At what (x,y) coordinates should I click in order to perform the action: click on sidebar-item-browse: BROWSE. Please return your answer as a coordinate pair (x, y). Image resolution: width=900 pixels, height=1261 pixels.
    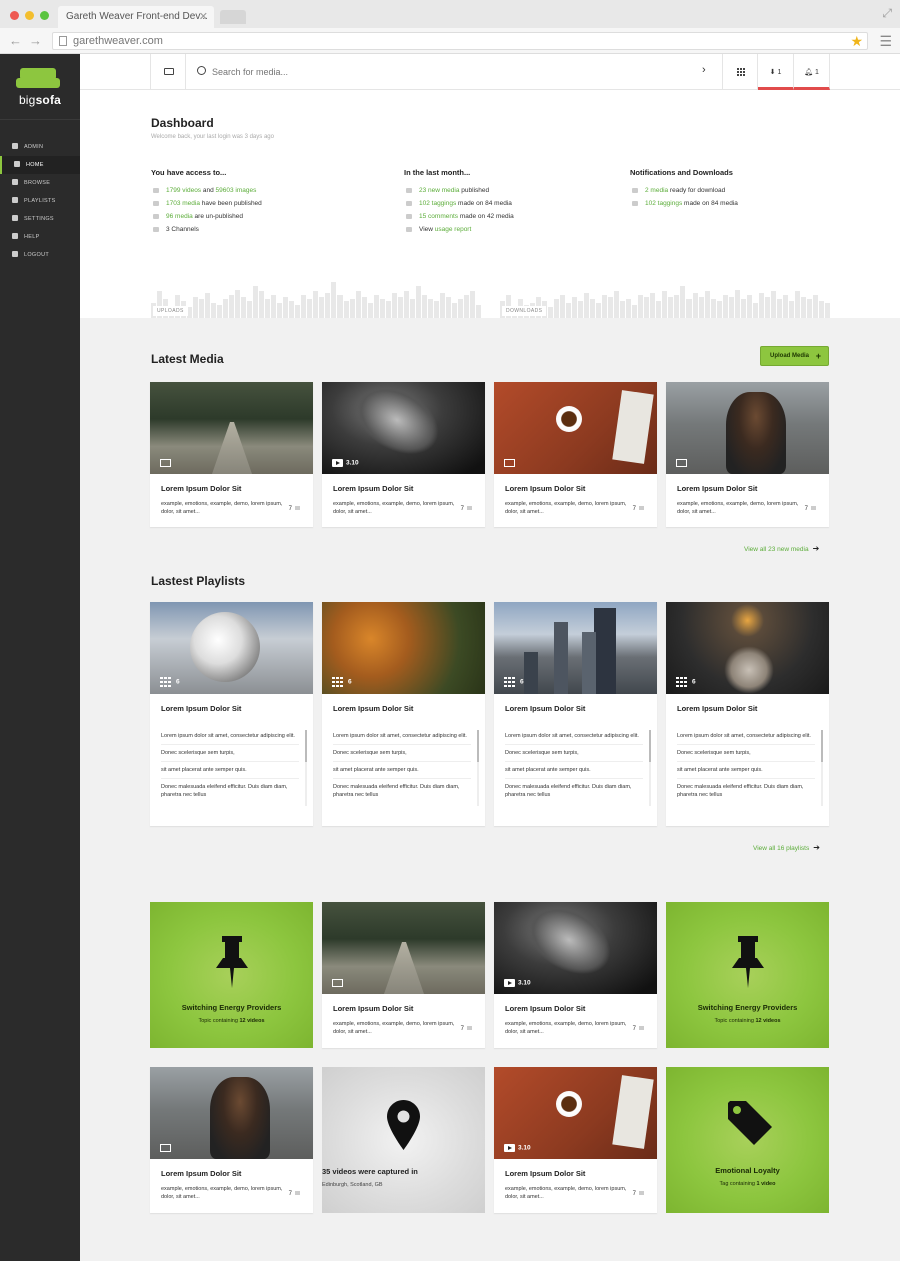
    Looking at the image, I should click on (40, 183).